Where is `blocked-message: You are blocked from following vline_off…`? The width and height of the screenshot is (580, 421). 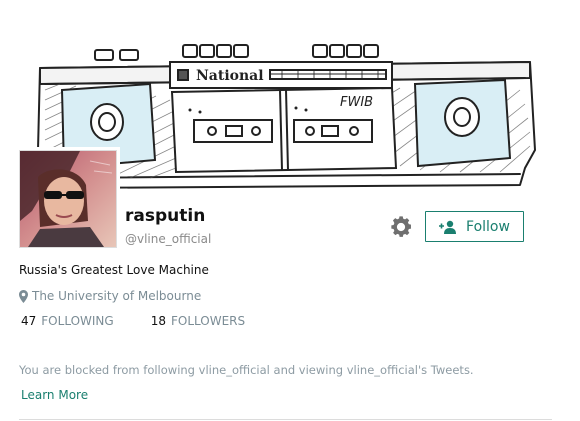
blocked-message: You are blocked from following vline_off… is located at coordinates (246, 370).